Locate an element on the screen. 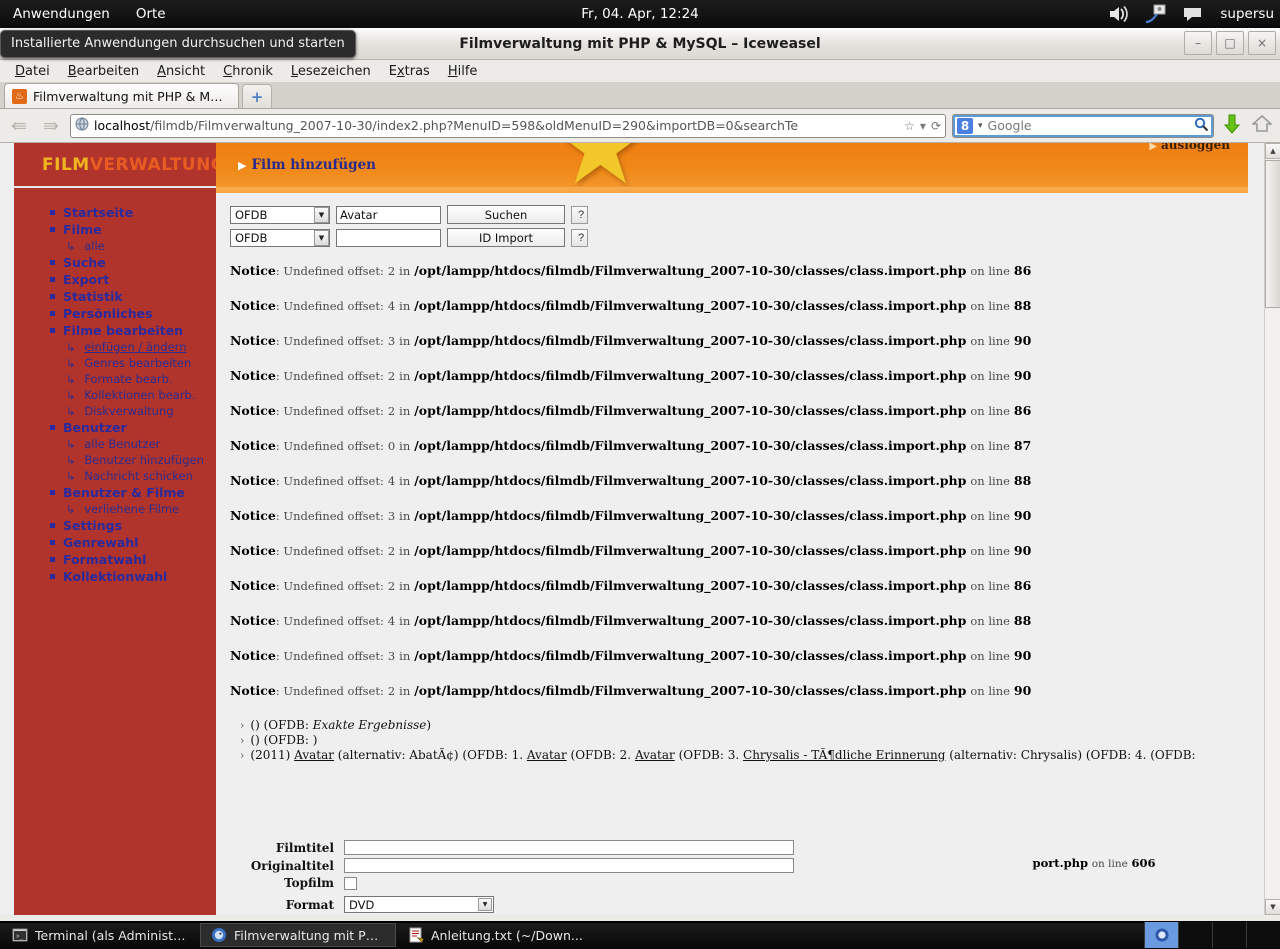 The image size is (1280, 949). sidebar-item-filme-bearbeiten: Filme bearbeiten is located at coordinates (115, 330).